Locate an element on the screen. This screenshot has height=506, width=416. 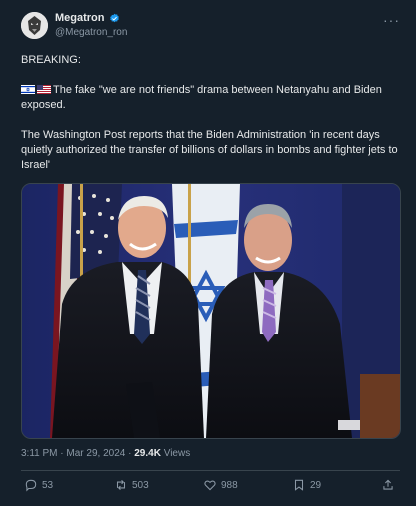
avatar is located at coordinates (34, 25).